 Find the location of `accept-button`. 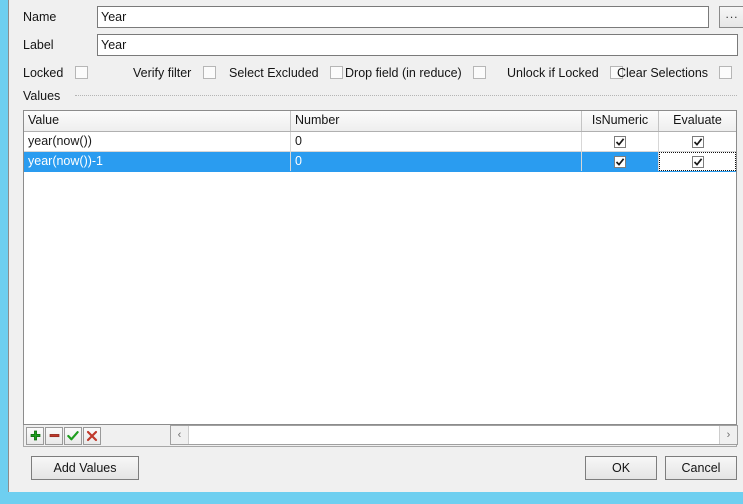

accept-button is located at coordinates (73, 435).